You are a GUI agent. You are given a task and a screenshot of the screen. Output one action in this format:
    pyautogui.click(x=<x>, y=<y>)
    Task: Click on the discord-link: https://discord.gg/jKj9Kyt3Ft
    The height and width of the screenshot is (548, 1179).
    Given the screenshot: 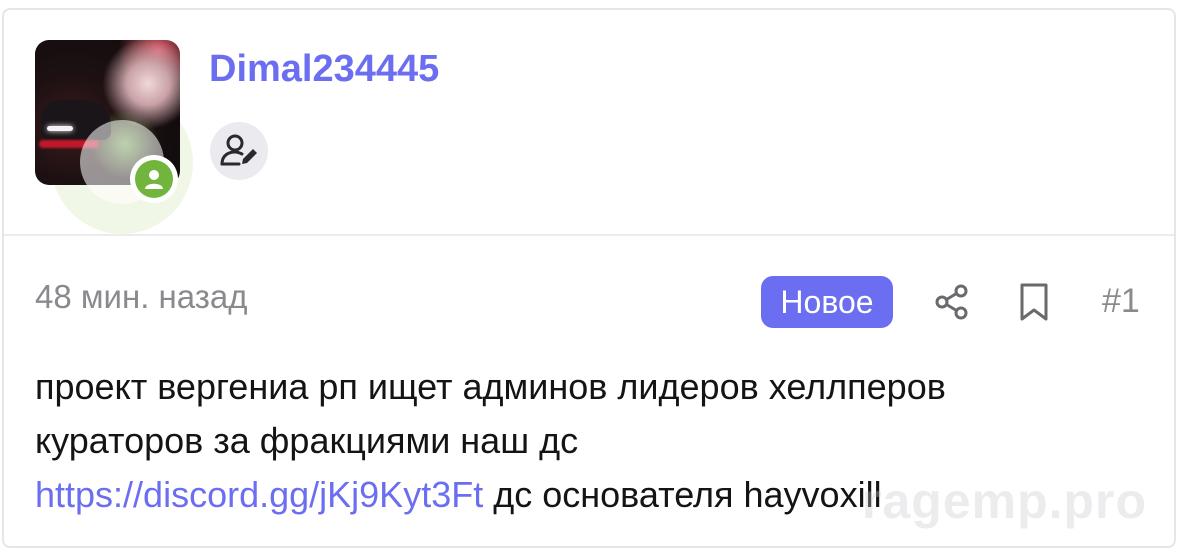 What is the action you would take?
    pyautogui.click(x=259, y=494)
    